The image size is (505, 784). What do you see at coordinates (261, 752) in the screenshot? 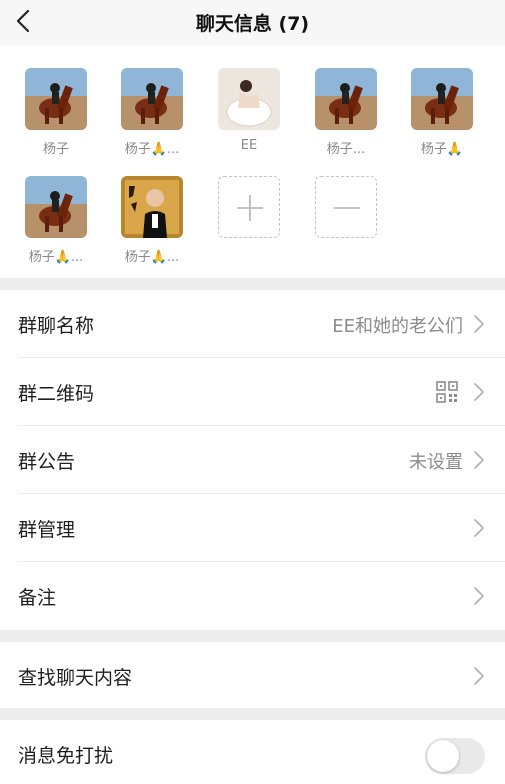
I see `mute-row: 消息免打扰` at bounding box center [261, 752].